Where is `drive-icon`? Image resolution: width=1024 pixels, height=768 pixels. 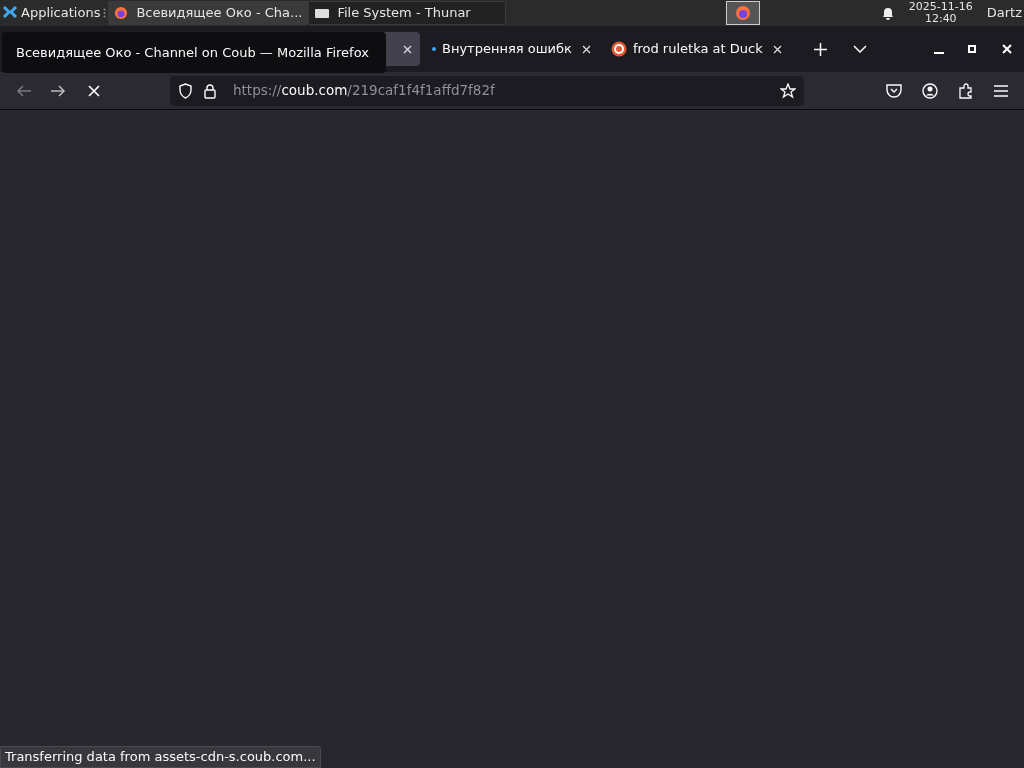 drive-icon is located at coordinates (322, 13).